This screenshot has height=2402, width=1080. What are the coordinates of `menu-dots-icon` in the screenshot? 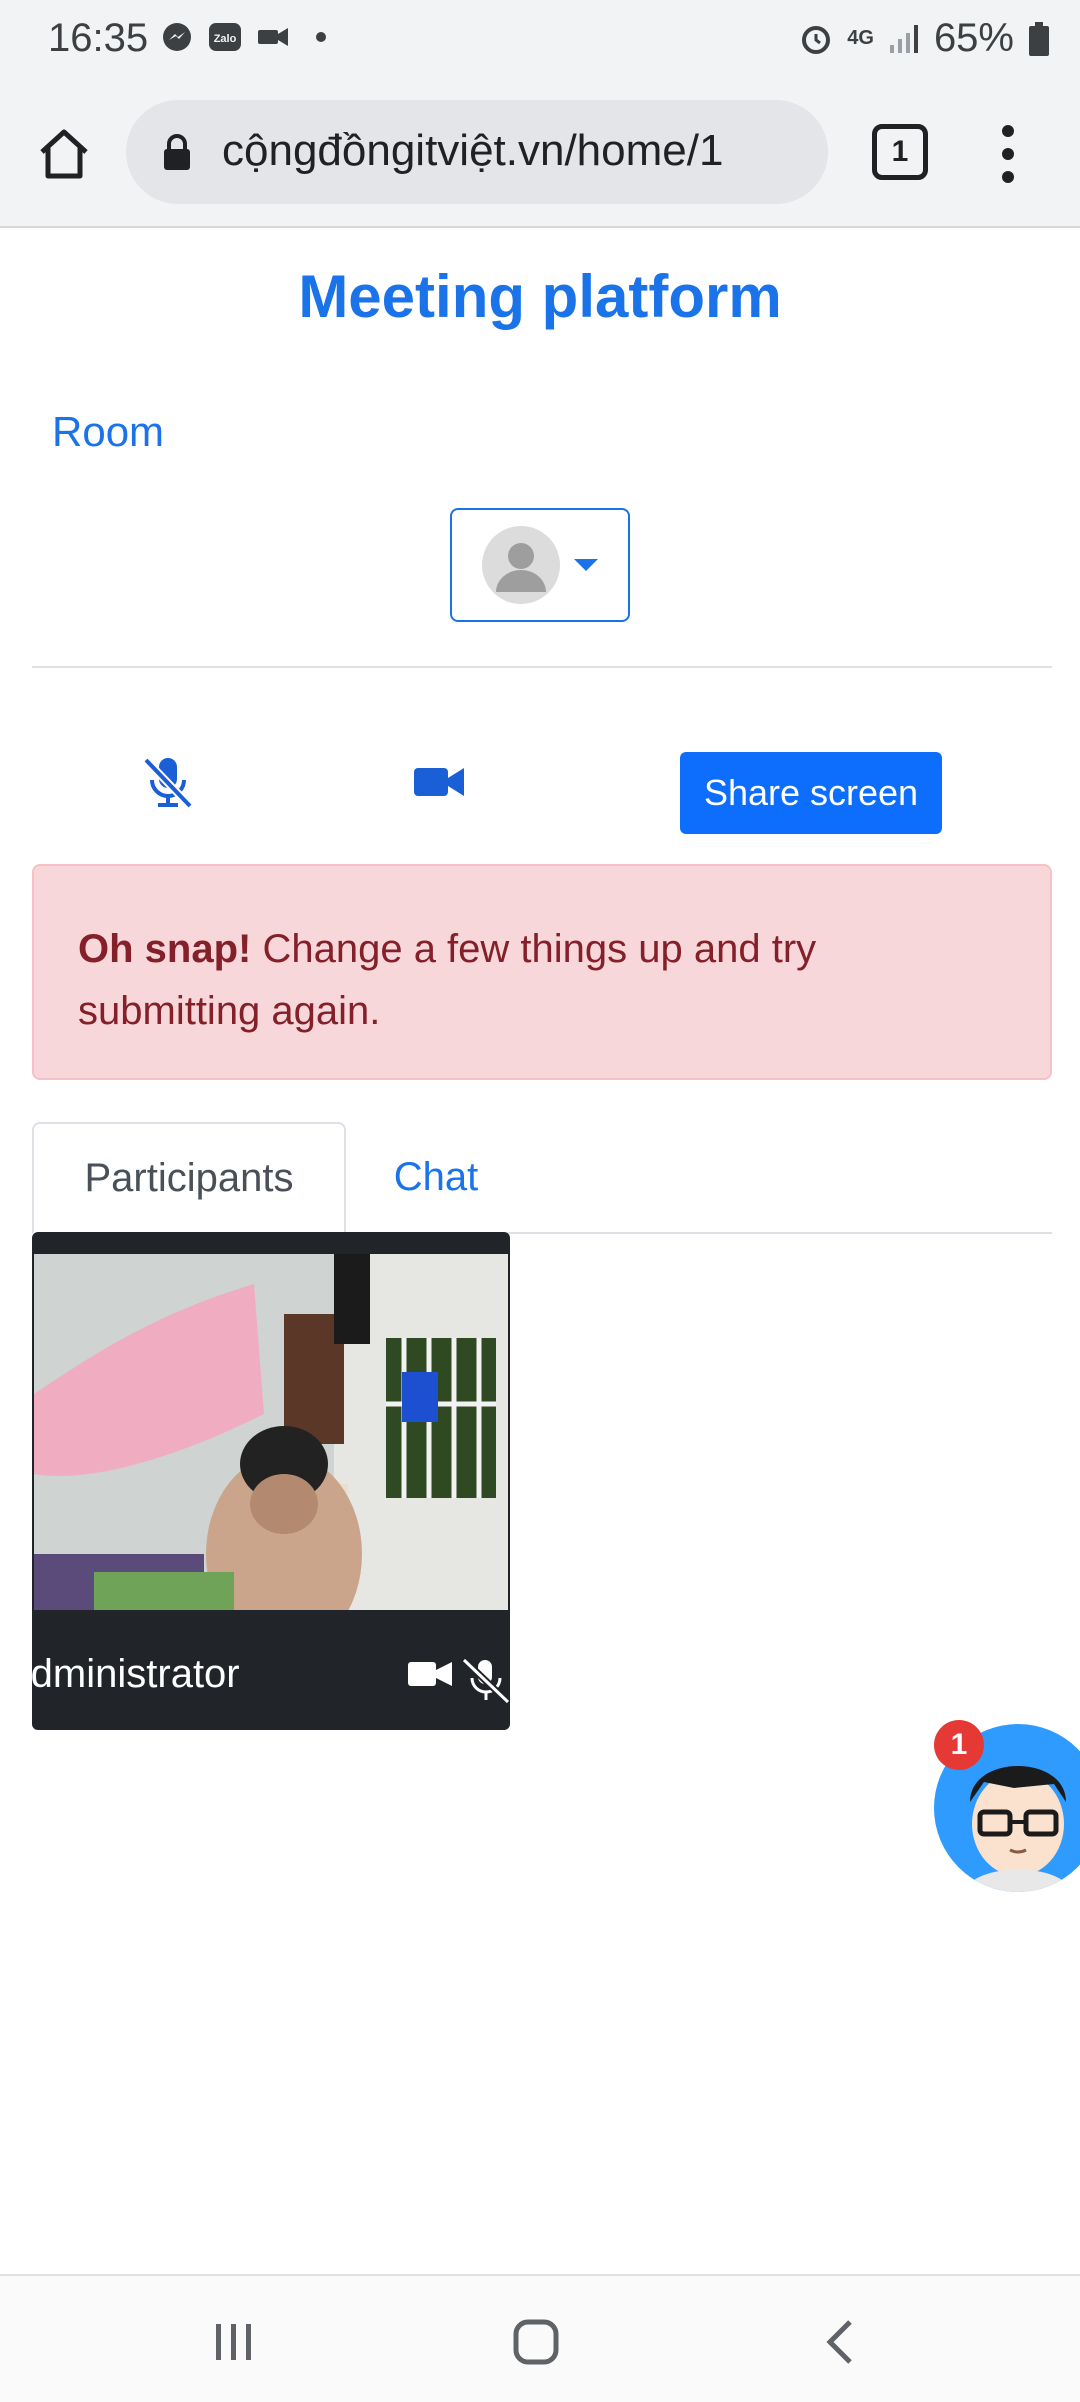 It's located at (1008, 154).